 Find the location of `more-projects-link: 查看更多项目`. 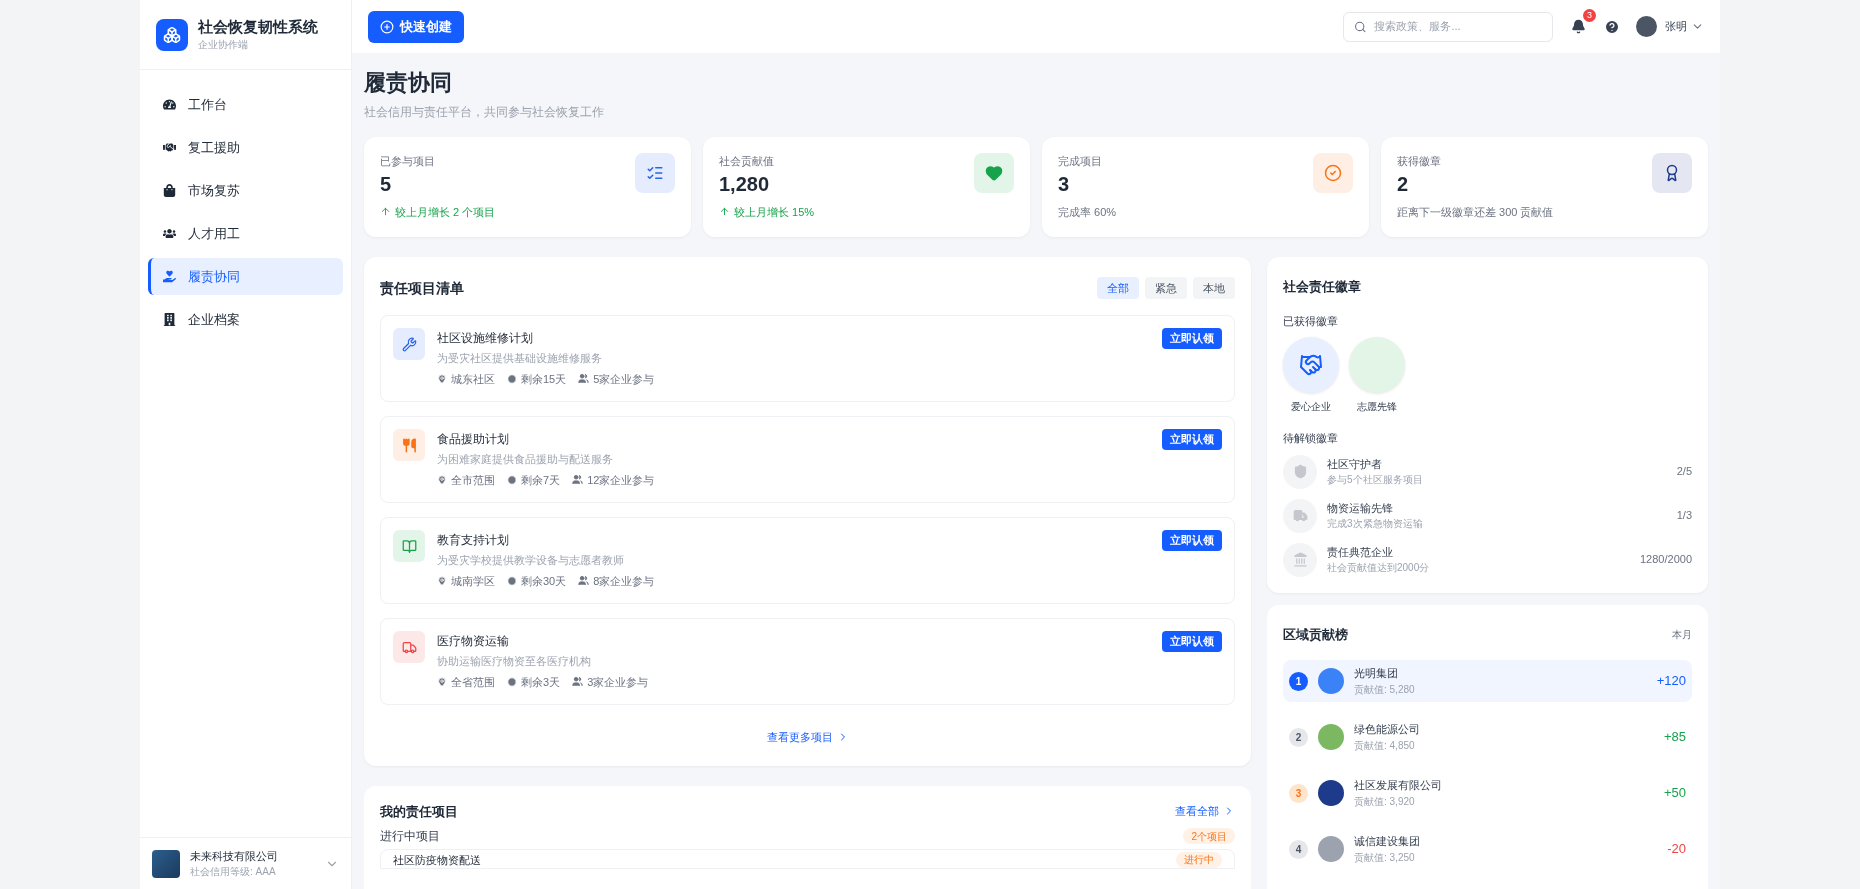

more-projects-link: 查看更多项目 is located at coordinates (807, 737).